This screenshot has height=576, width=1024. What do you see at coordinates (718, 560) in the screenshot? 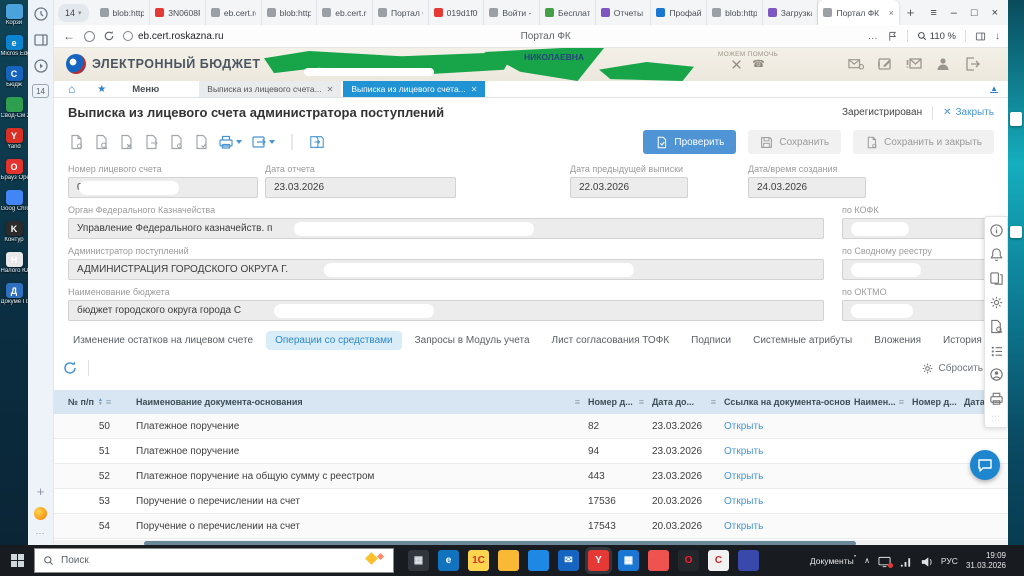
I see `taskbar-app-icon: C` at bounding box center [718, 560].